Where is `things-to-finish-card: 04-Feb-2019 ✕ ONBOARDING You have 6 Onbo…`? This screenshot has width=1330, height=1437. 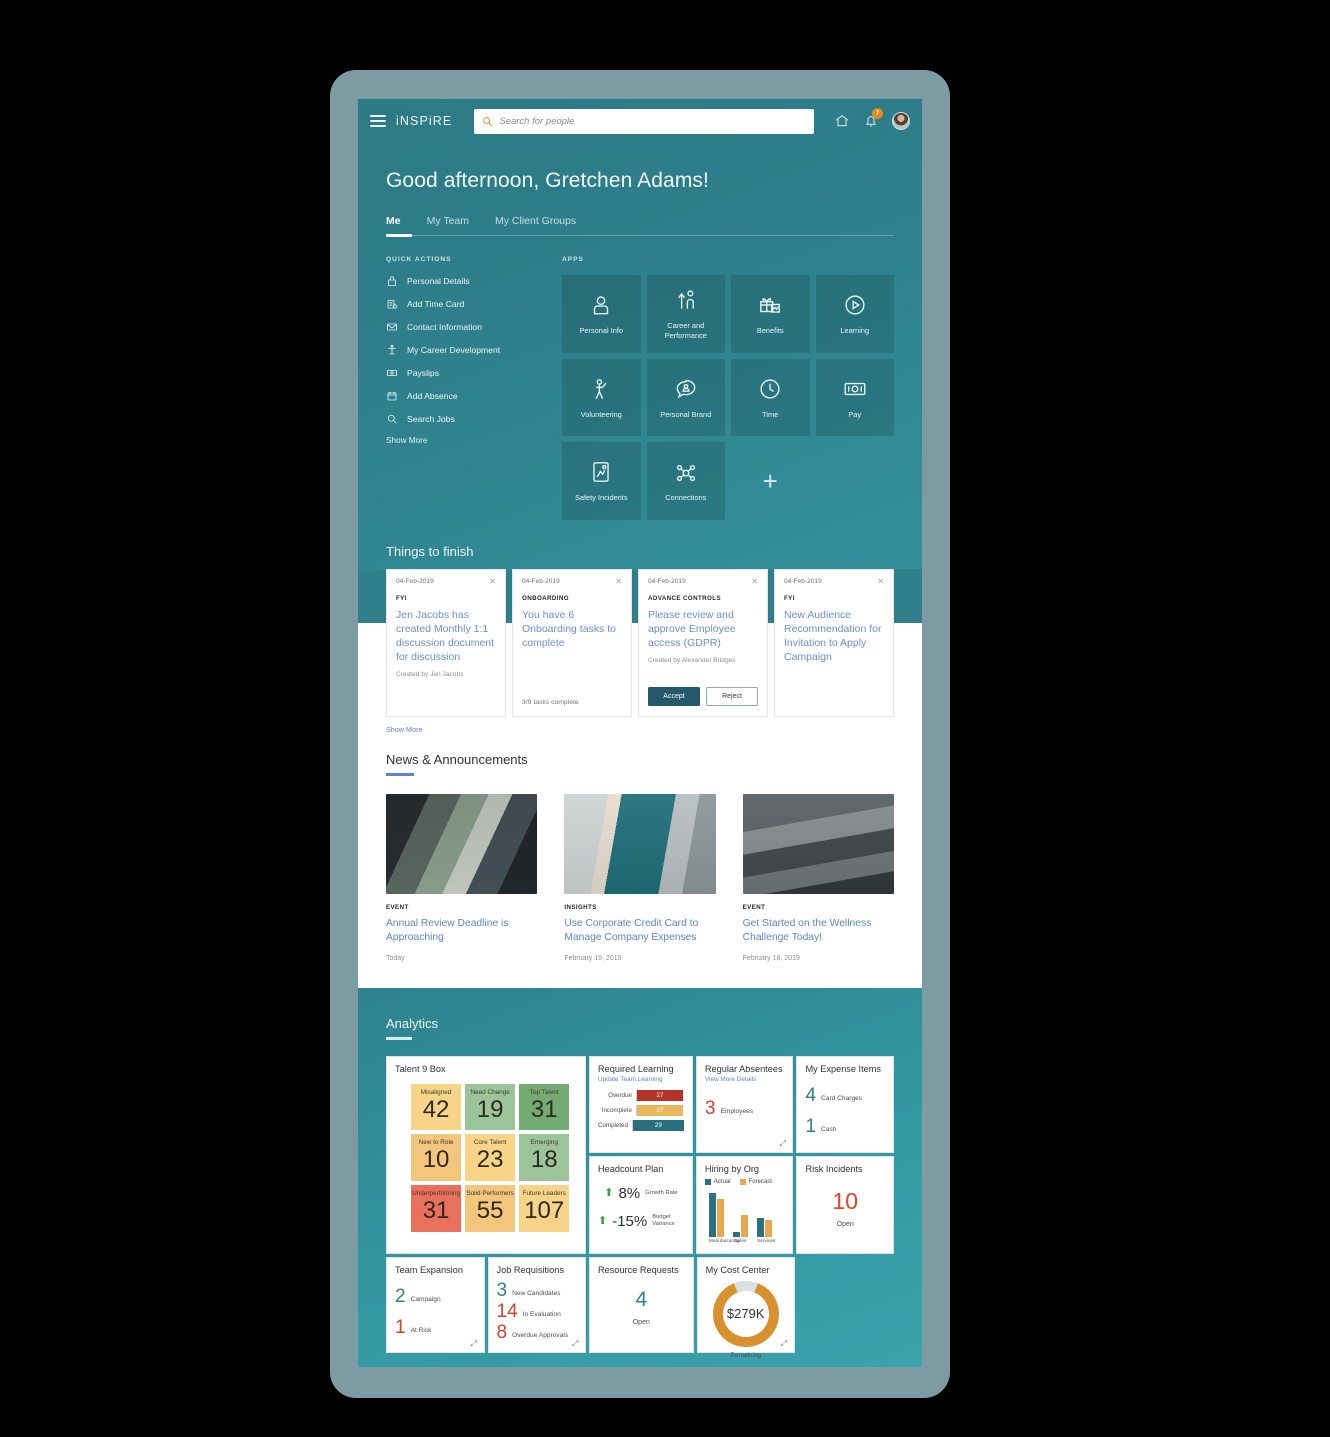
things-to-finish-card: 04-Feb-2019 ✕ ONBOARDING You have 6 Onbo… is located at coordinates (572, 643).